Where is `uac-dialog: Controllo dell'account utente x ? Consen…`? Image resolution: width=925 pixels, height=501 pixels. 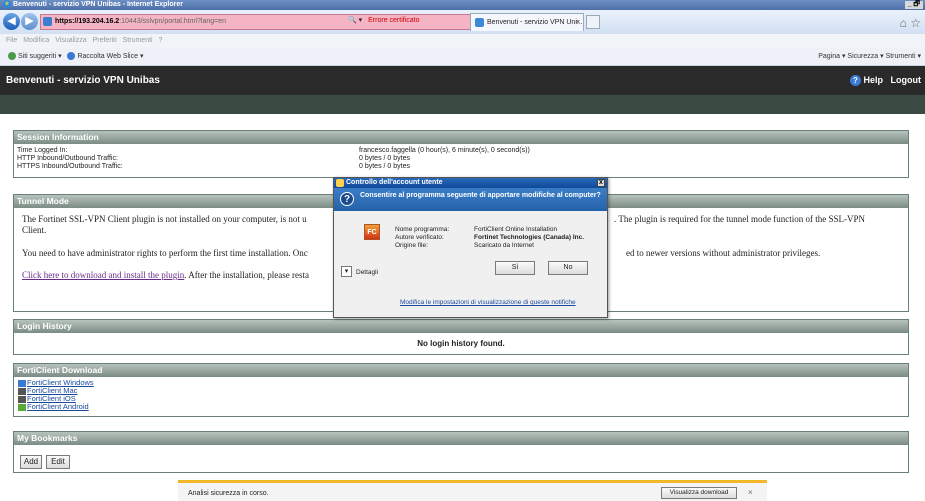 uac-dialog: Controllo dell'account utente x ? Consen… is located at coordinates (470, 247).